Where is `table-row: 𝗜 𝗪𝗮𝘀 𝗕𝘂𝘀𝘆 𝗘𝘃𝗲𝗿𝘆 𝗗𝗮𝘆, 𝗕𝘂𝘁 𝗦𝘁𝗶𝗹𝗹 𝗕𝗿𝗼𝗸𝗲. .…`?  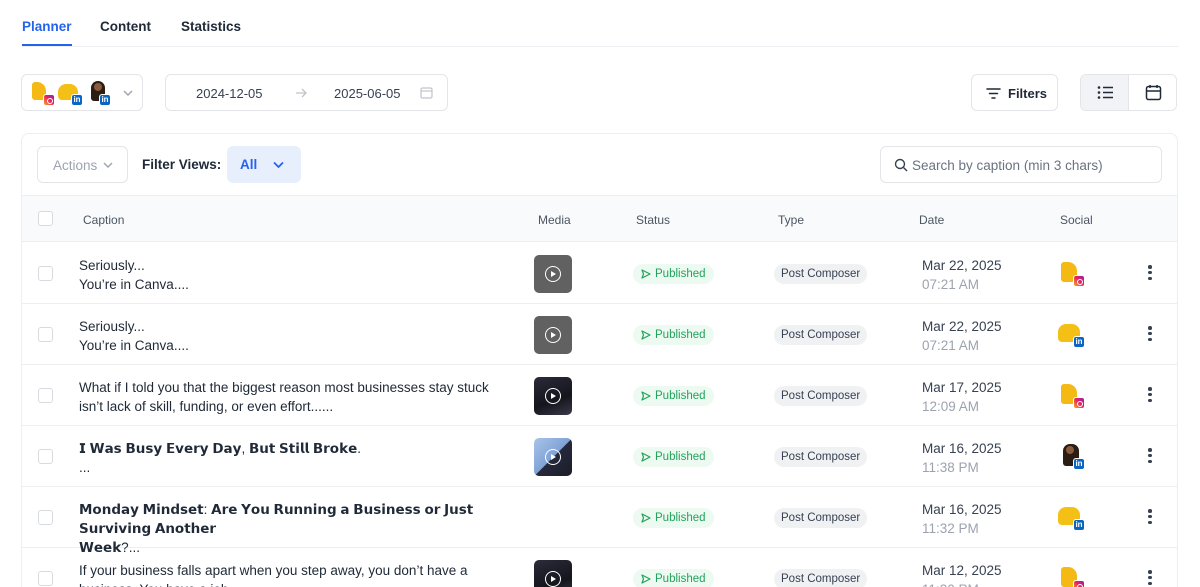
table-row: 𝗜 𝗪𝗮𝘀 𝗕𝘂𝘀𝘆 𝗘𝘃𝗲𝗿𝘆 𝗗𝗮𝘆, 𝗕𝘂𝘁 𝗦𝘁𝗶𝗹𝗹 𝗕𝗿𝗼𝗸𝗲. .… is located at coordinates (599, 456).